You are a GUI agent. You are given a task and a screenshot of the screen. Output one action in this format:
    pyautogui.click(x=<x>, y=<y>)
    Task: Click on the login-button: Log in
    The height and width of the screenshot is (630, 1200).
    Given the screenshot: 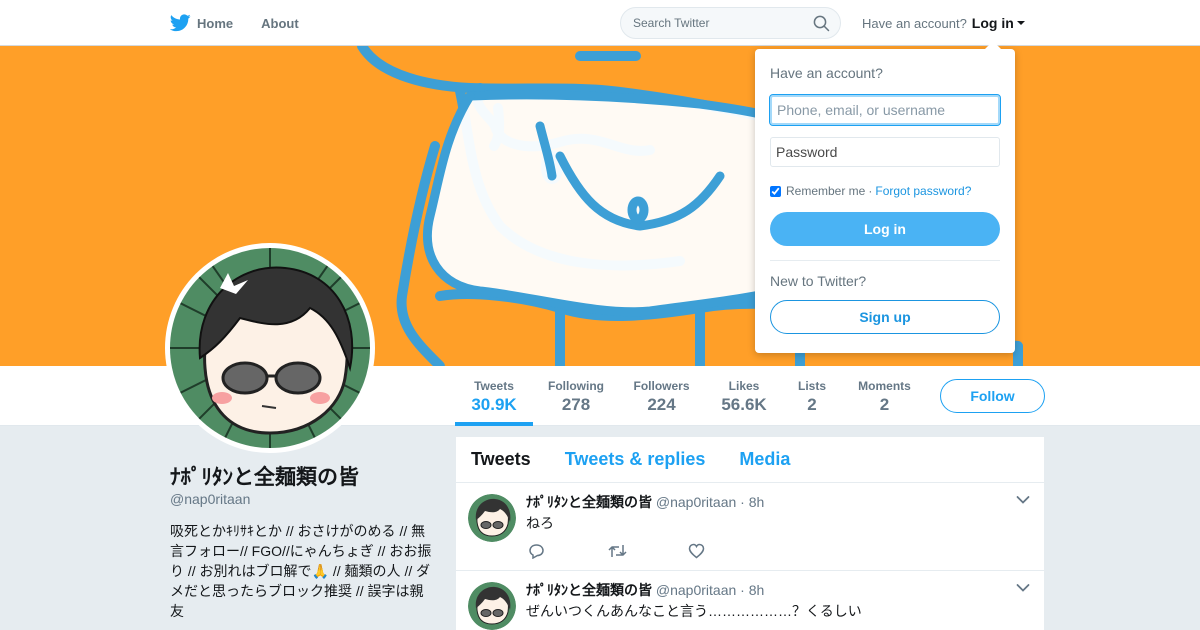 What is the action you would take?
    pyautogui.click(x=885, y=229)
    